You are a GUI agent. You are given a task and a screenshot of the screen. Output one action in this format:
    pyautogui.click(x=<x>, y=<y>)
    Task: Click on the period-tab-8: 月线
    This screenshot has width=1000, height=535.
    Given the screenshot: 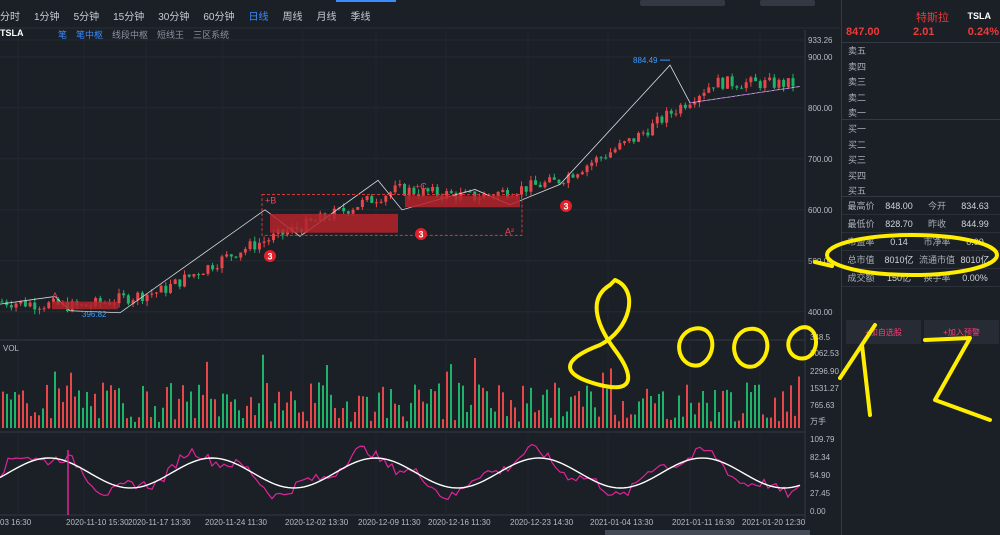 What is the action you would take?
    pyautogui.click(x=327, y=15)
    